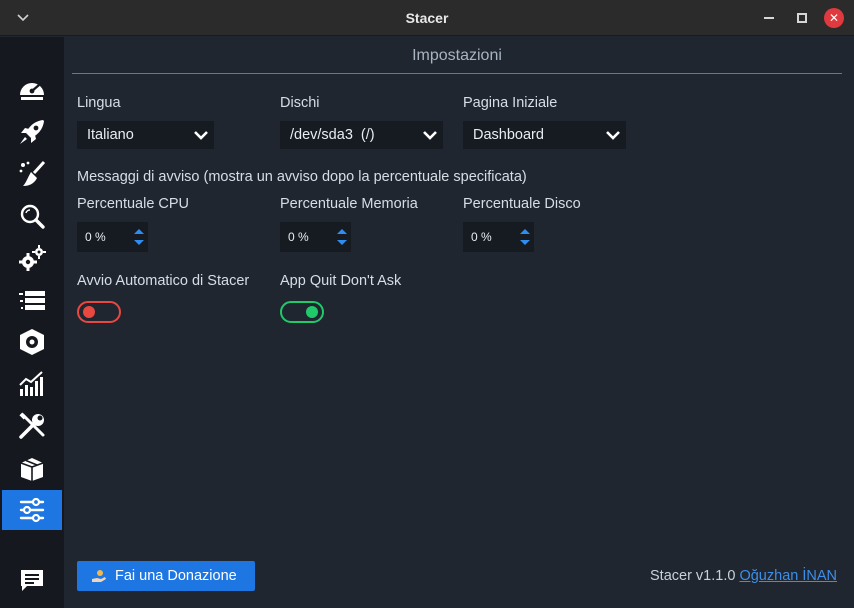  I want to click on sidebar-item-settings, so click(32, 510).